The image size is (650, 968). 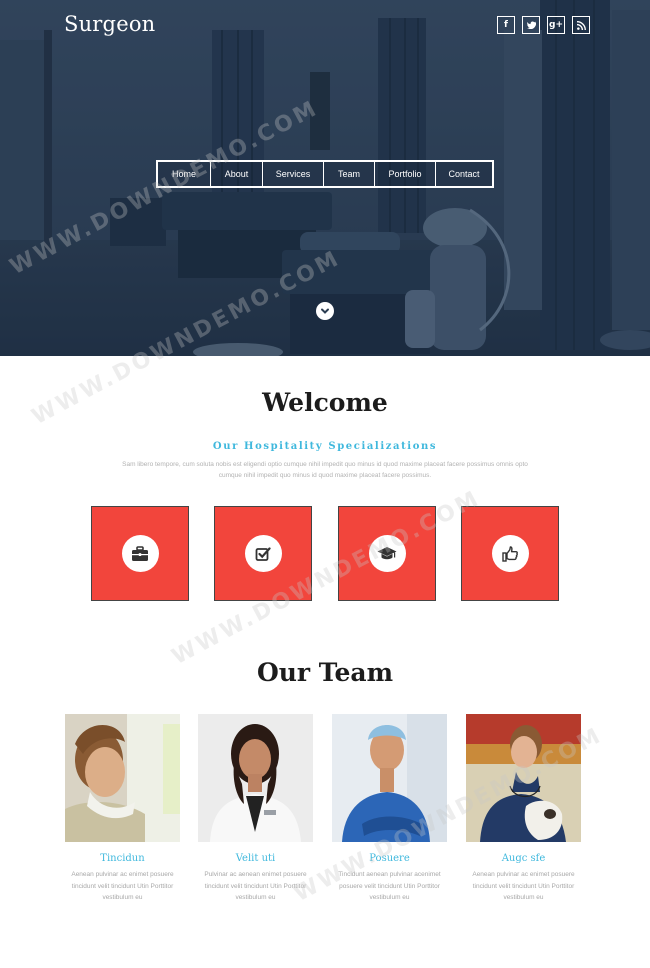 I want to click on graduation-cap-icon, so click(x=387, y=553).